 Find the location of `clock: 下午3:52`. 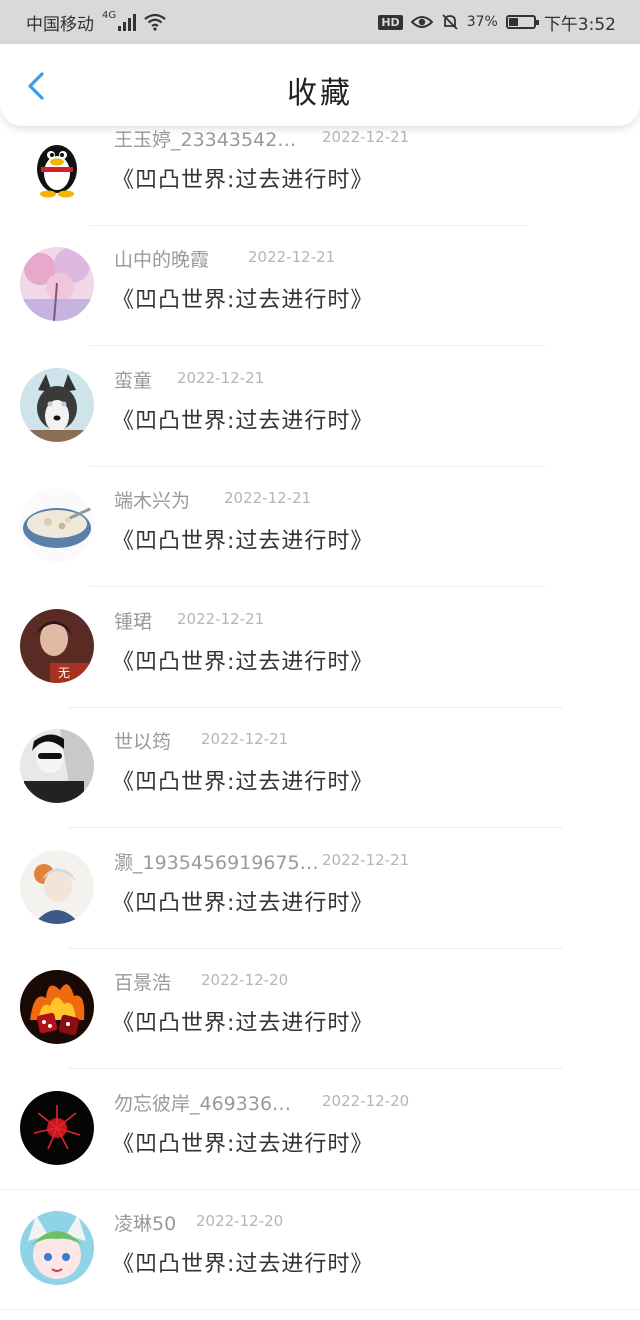

clock: 下午3:52 is located at coordinates (579, 24).